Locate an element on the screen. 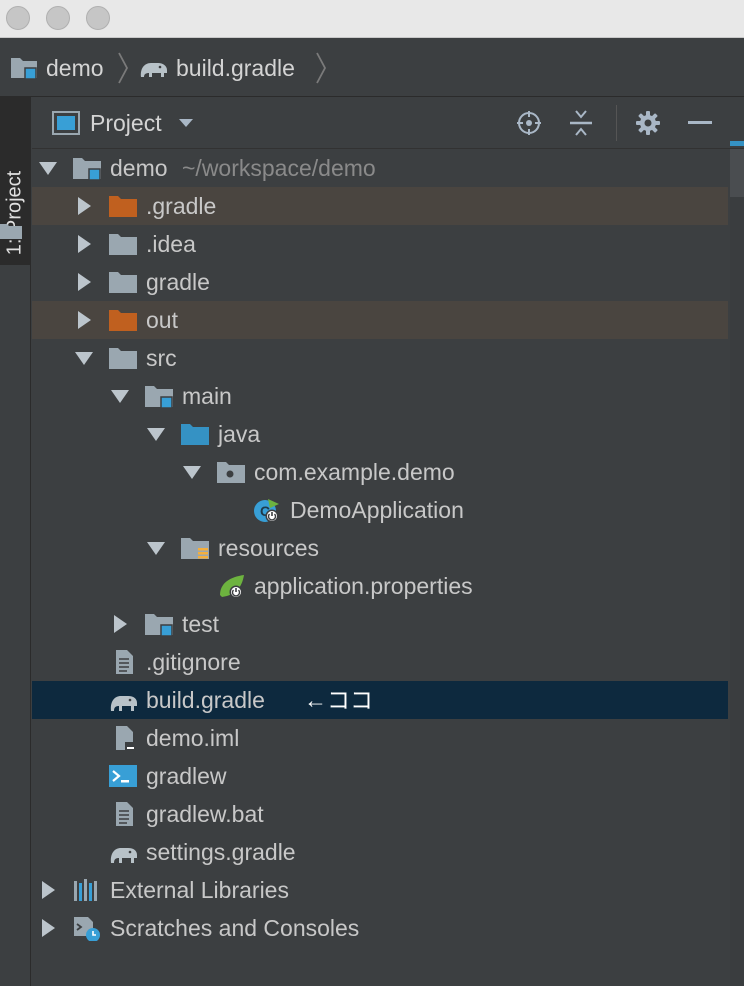 The image size is (744, 986). project-tool-window-tab: 1: Project is located at coordinates (15, 181).